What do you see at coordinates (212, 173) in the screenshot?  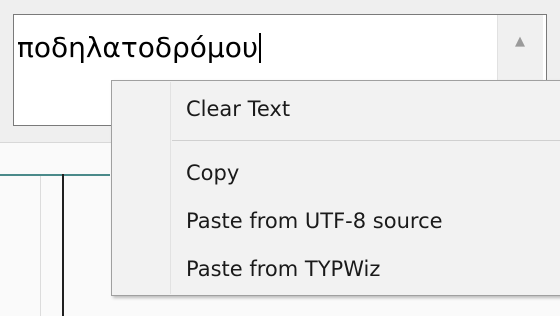 I see `menu-item-copy: Copy` at bounding box center [212, 173].